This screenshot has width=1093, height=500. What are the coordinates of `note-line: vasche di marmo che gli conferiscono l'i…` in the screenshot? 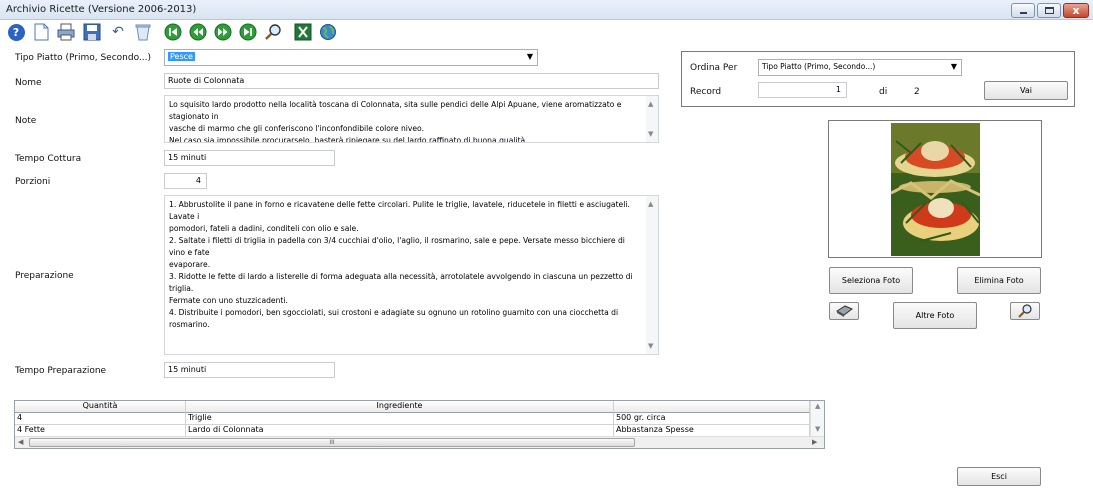 It's located at (296, 128).